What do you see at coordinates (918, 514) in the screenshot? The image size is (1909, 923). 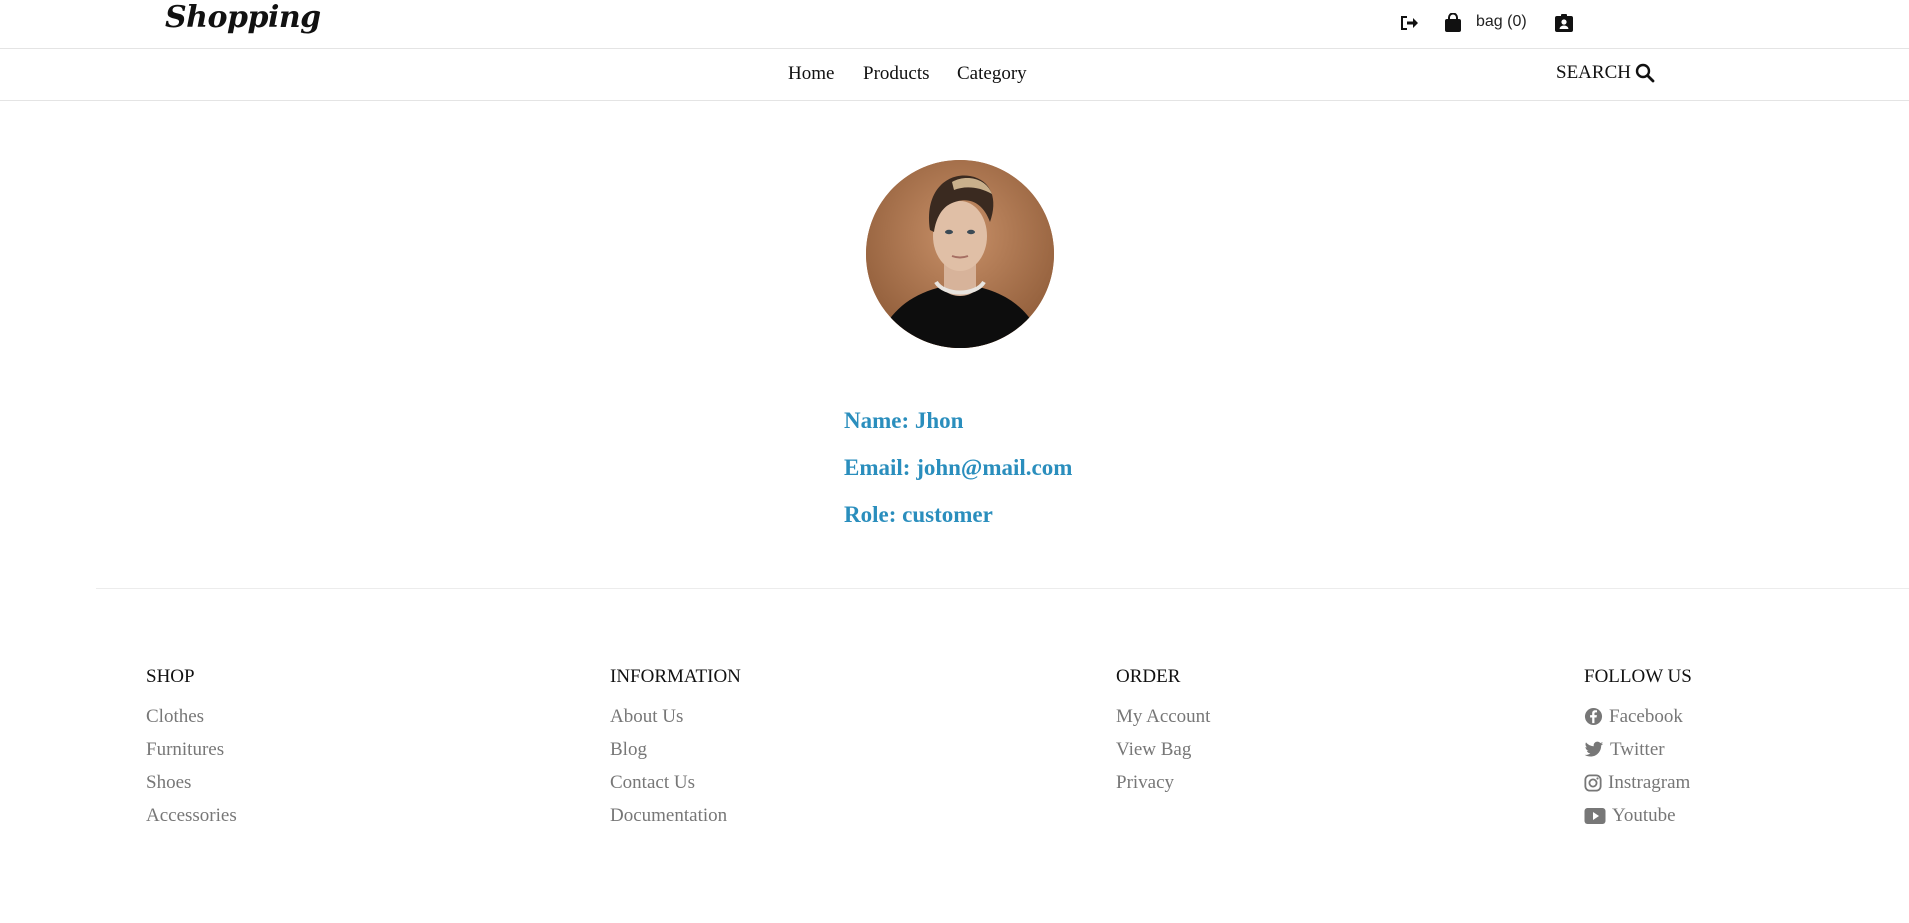 I see `profile-role: Role: customer` at bounding box center [918, 514].